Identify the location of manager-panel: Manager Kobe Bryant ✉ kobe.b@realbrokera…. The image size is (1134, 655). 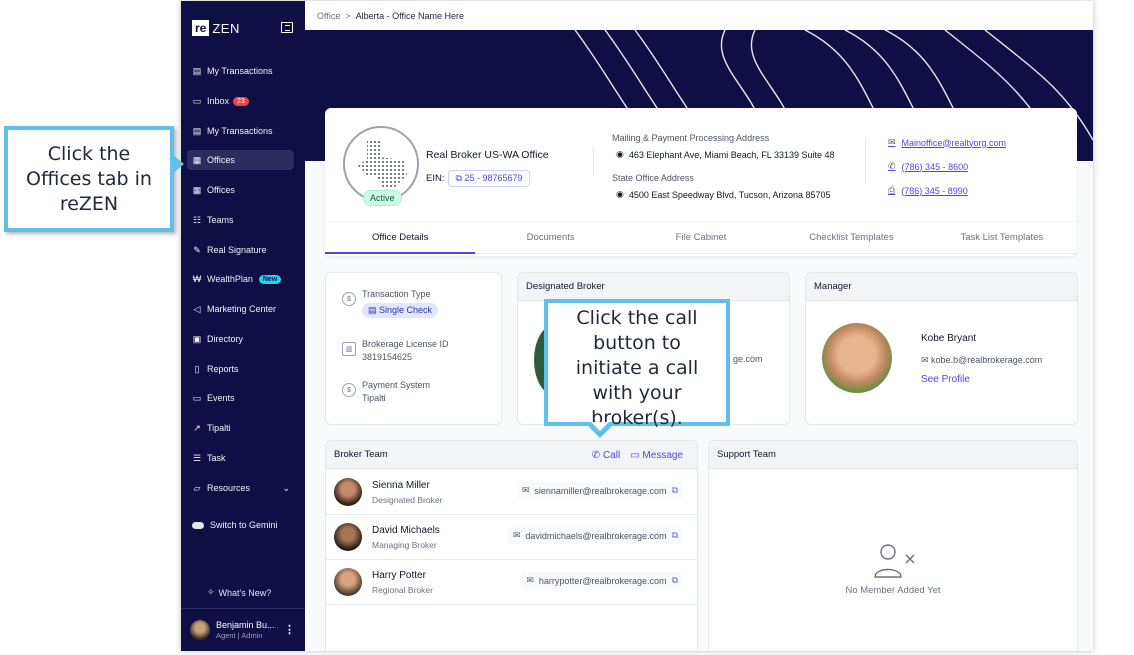
(941, 348).